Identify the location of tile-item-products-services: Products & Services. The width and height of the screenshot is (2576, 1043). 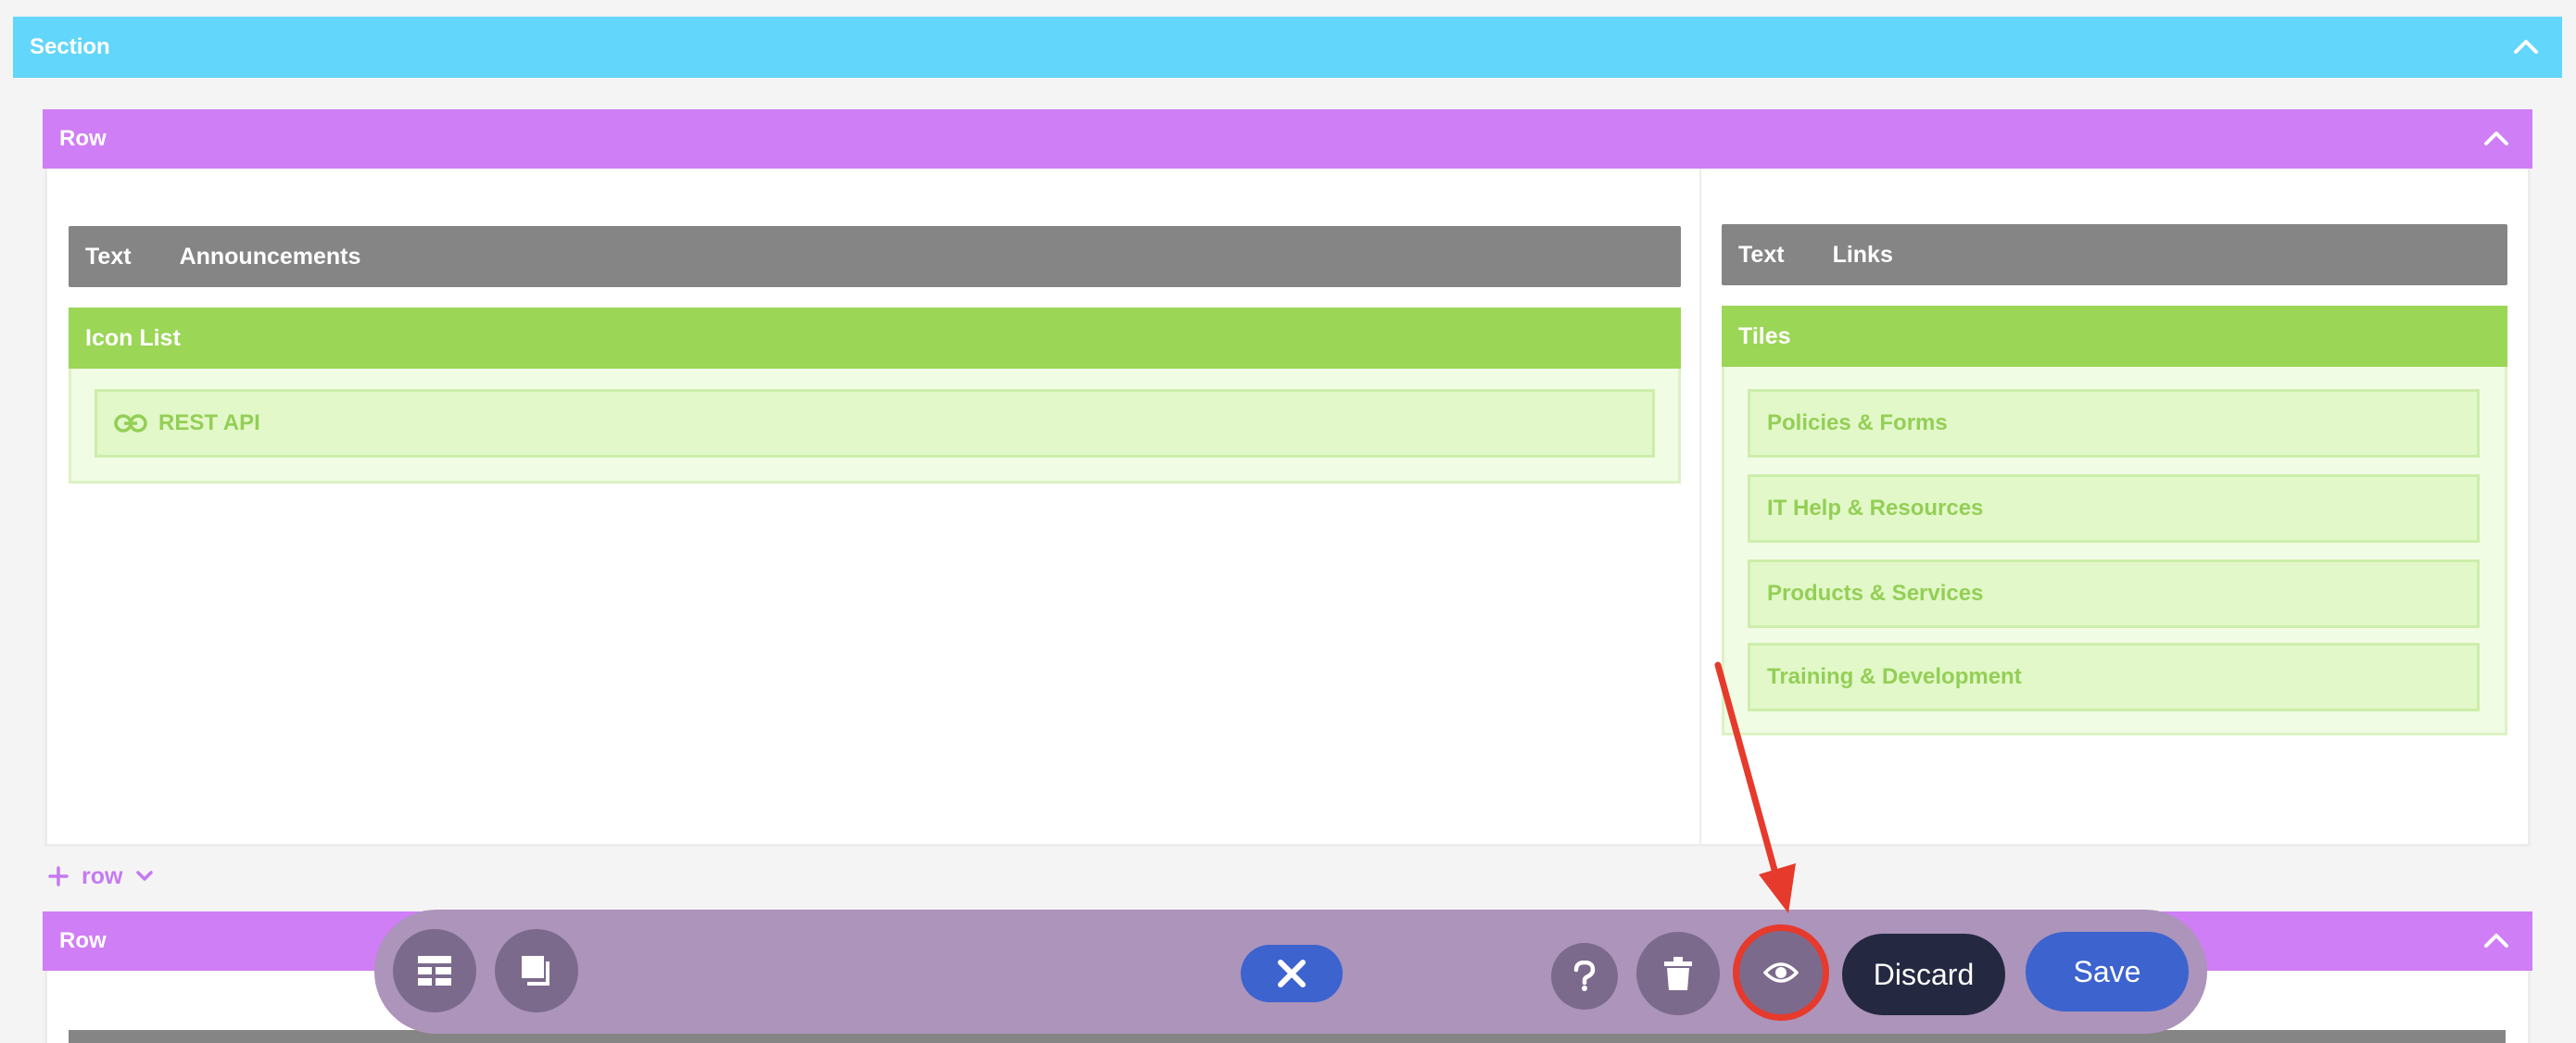
(2114, 593).